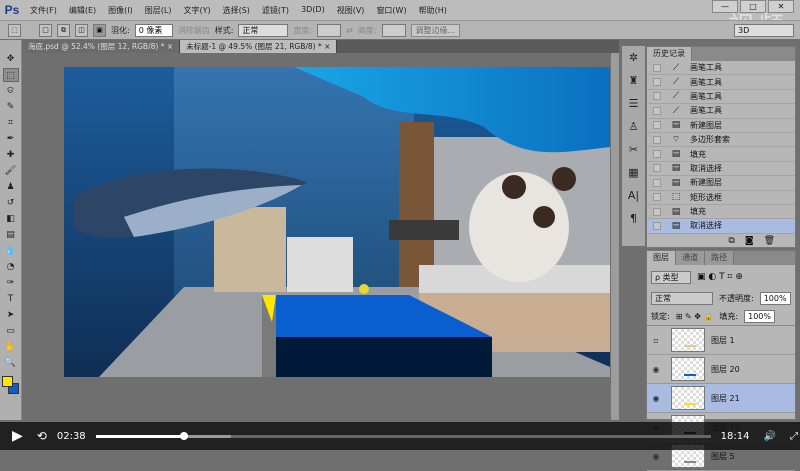 This screenshot has width=800, height=471. Describe the element at coordinates (275, 10) in the screenshot. I see `menu-item: 滤镜(T)` at that location.